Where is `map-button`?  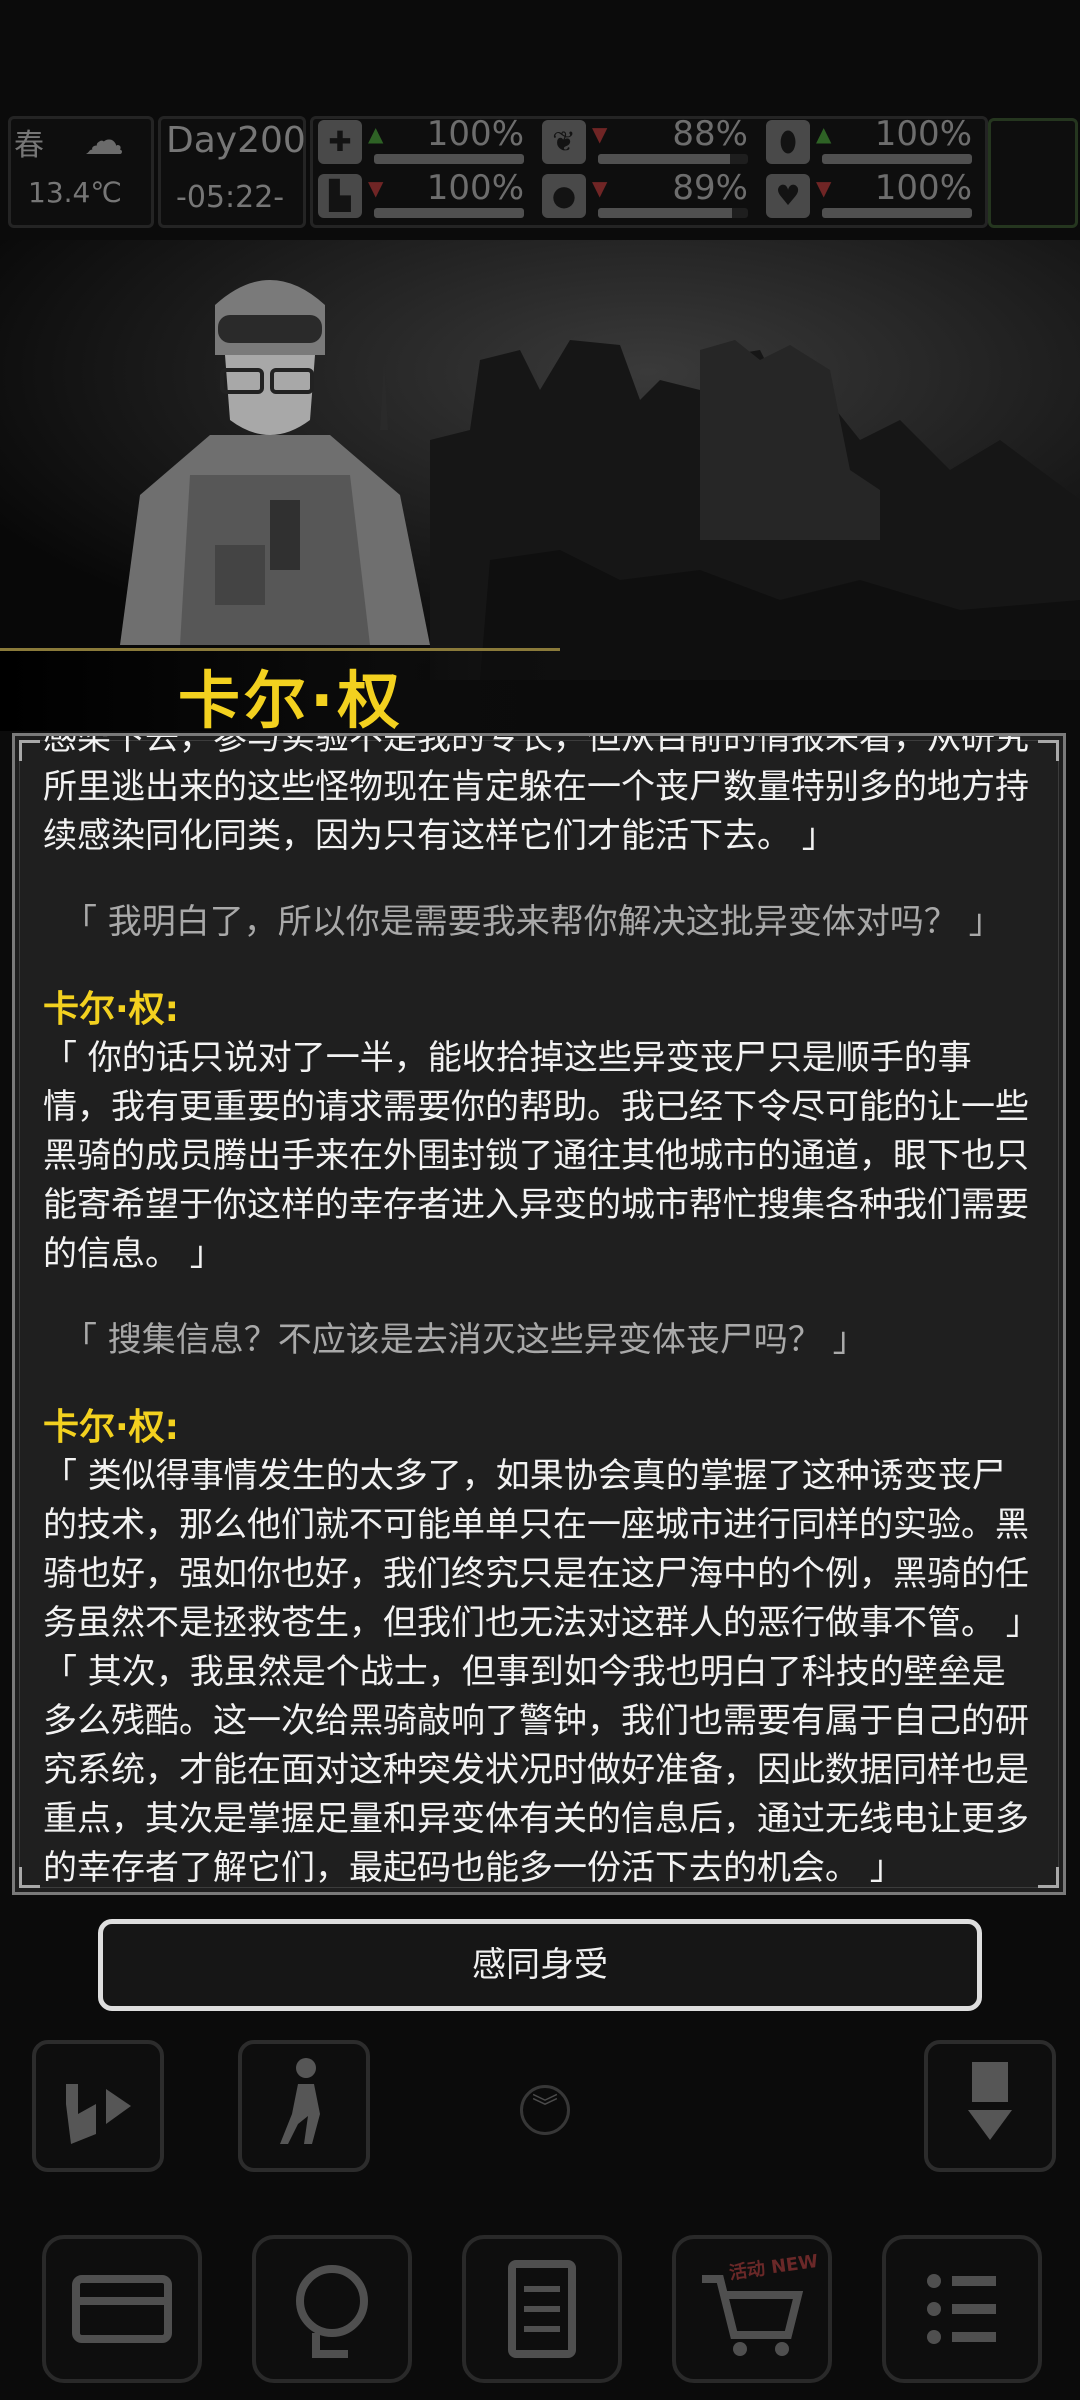
map-button is located at coordinates (1033, 173).